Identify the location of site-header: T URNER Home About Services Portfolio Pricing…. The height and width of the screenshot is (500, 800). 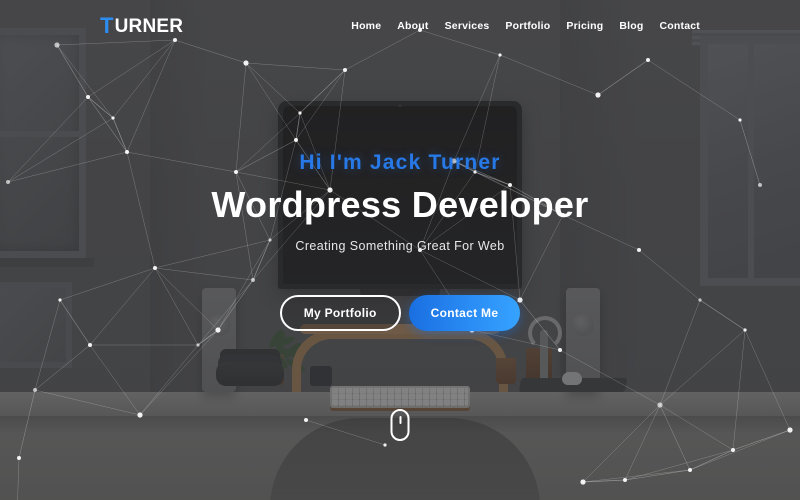
(400, 26).